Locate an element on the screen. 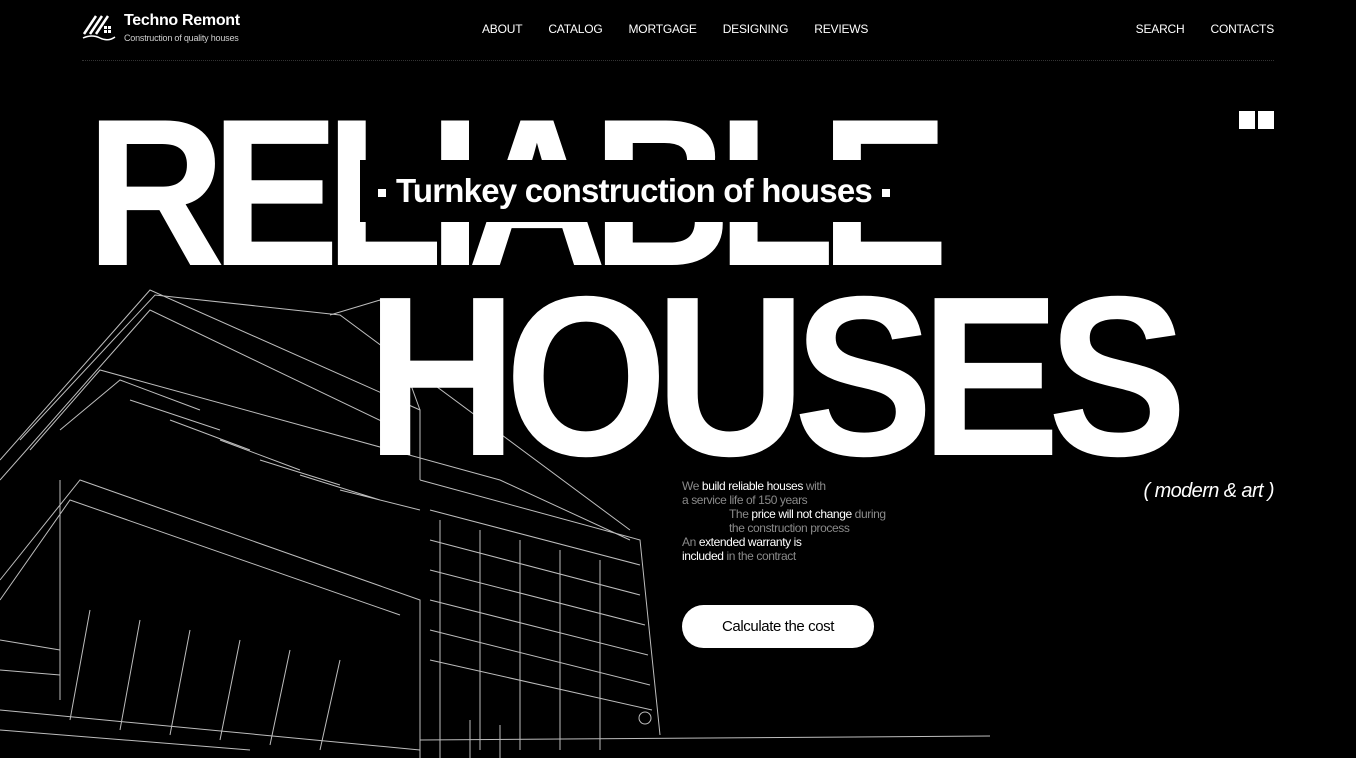 The image size is (1356, 758). grid-icon is located at coordinates (1256, 120).